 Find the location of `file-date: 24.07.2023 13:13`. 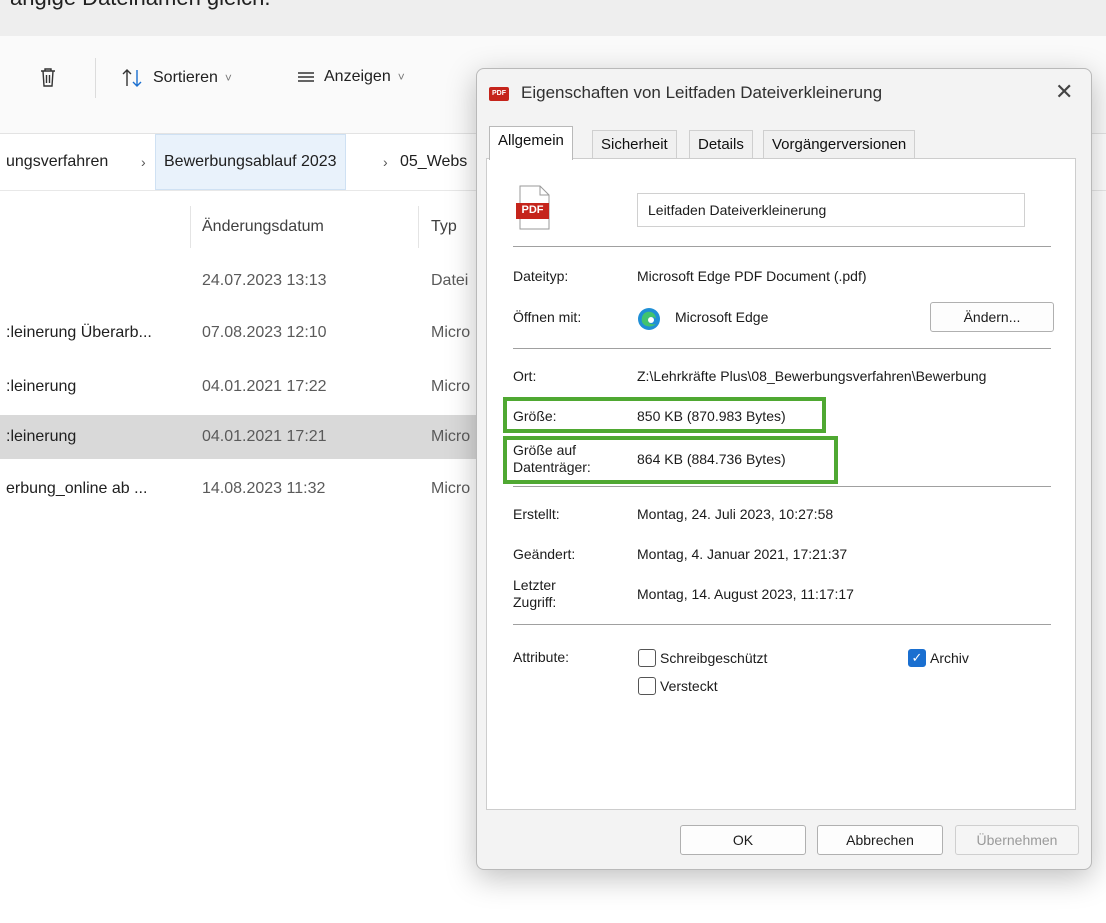

file-date: 24.07.2023 13:13 is located at coordinates (264, 280).